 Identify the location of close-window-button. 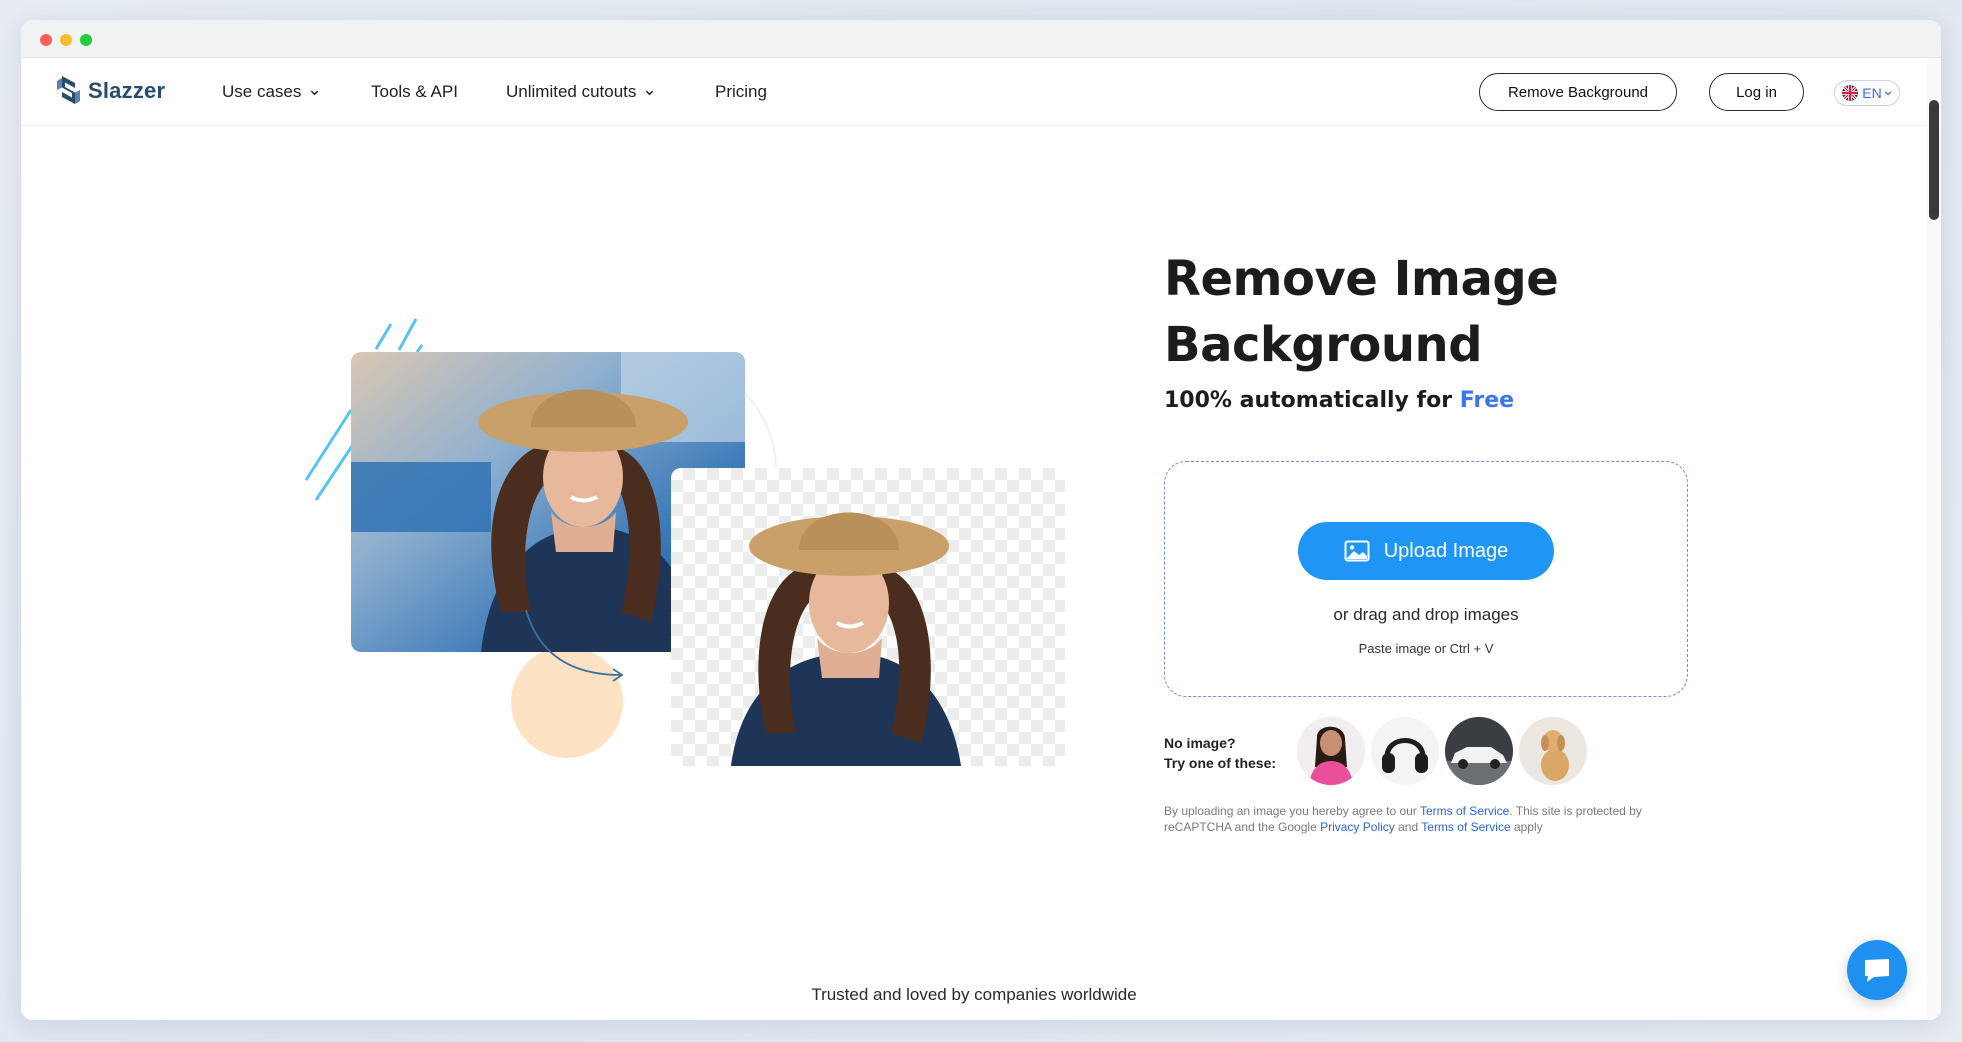
(46, 40).